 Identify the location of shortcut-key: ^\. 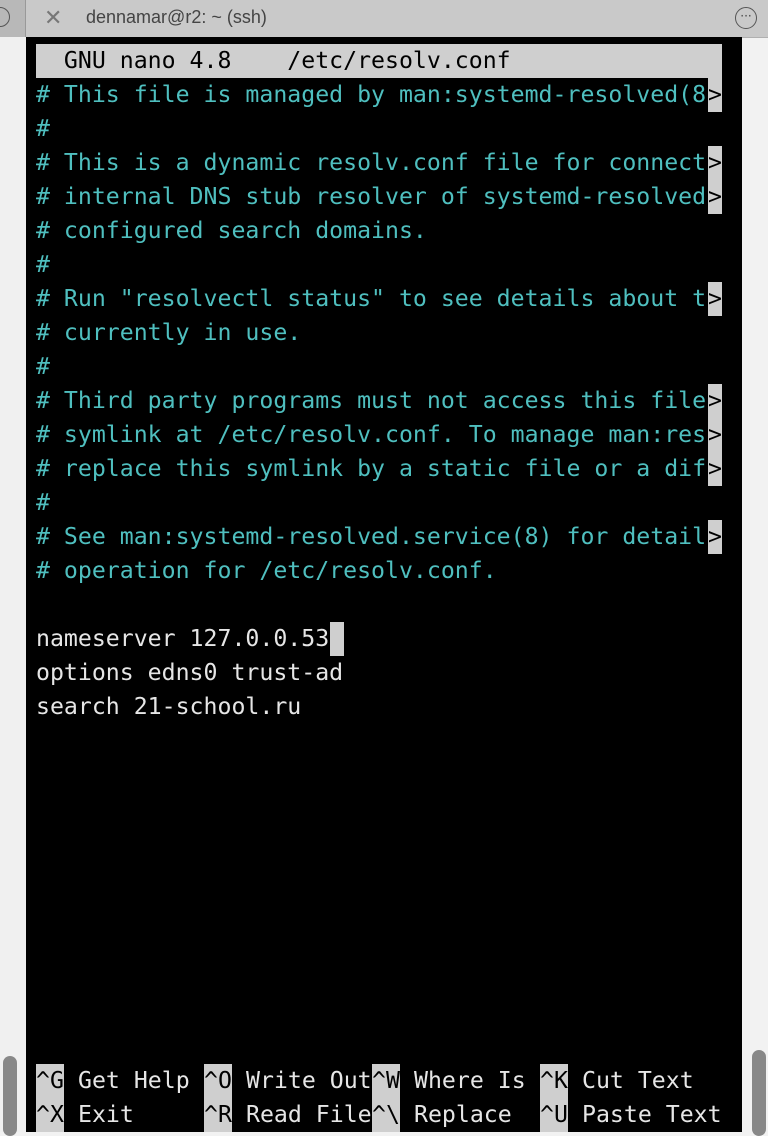
(386, 1115).